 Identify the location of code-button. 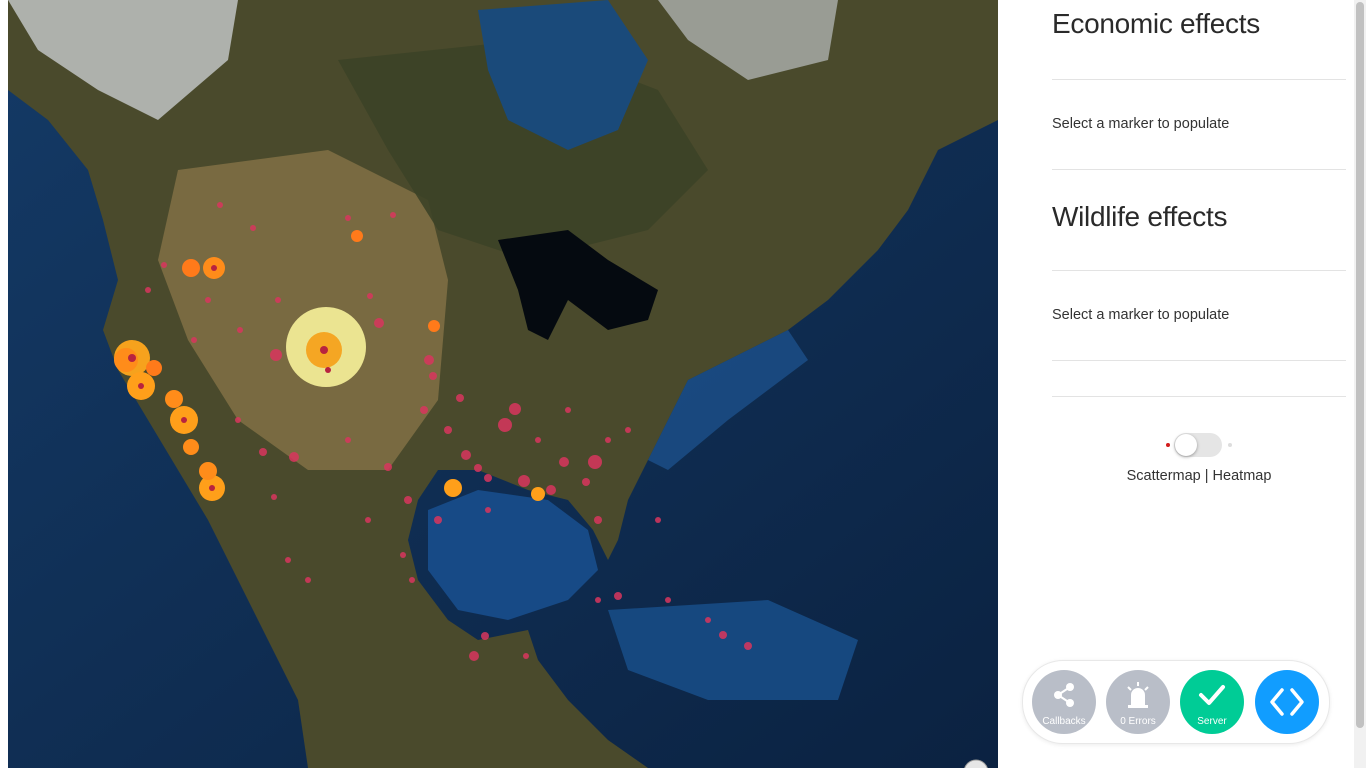
(1287, 702).